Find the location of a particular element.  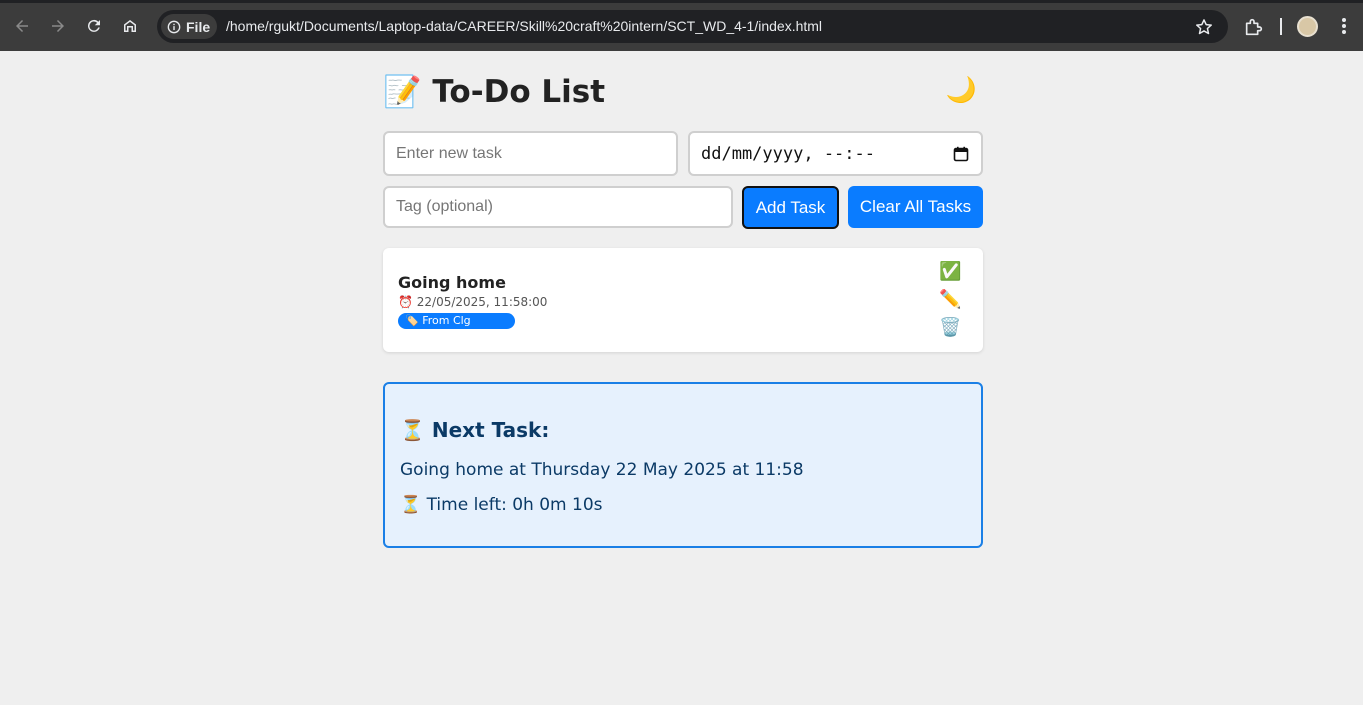

site-info-chip: File is located at coordinates (189, 26).